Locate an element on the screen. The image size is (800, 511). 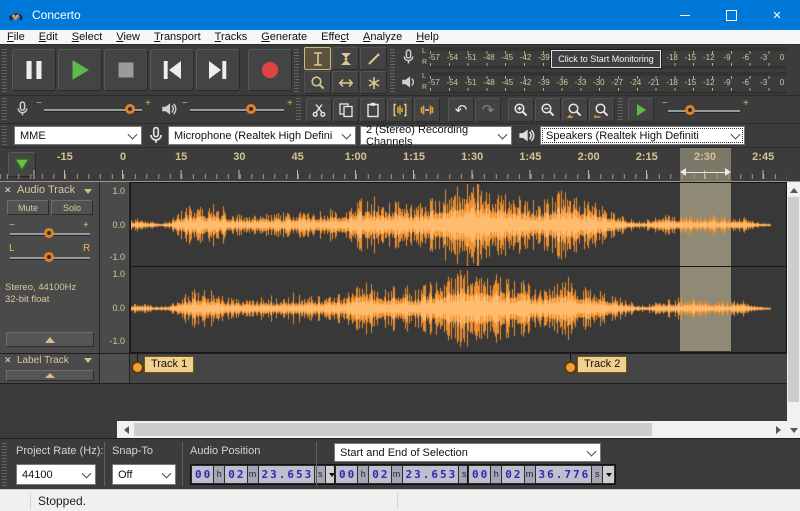
solo-button: Solo is located at coordinates (72, 207).